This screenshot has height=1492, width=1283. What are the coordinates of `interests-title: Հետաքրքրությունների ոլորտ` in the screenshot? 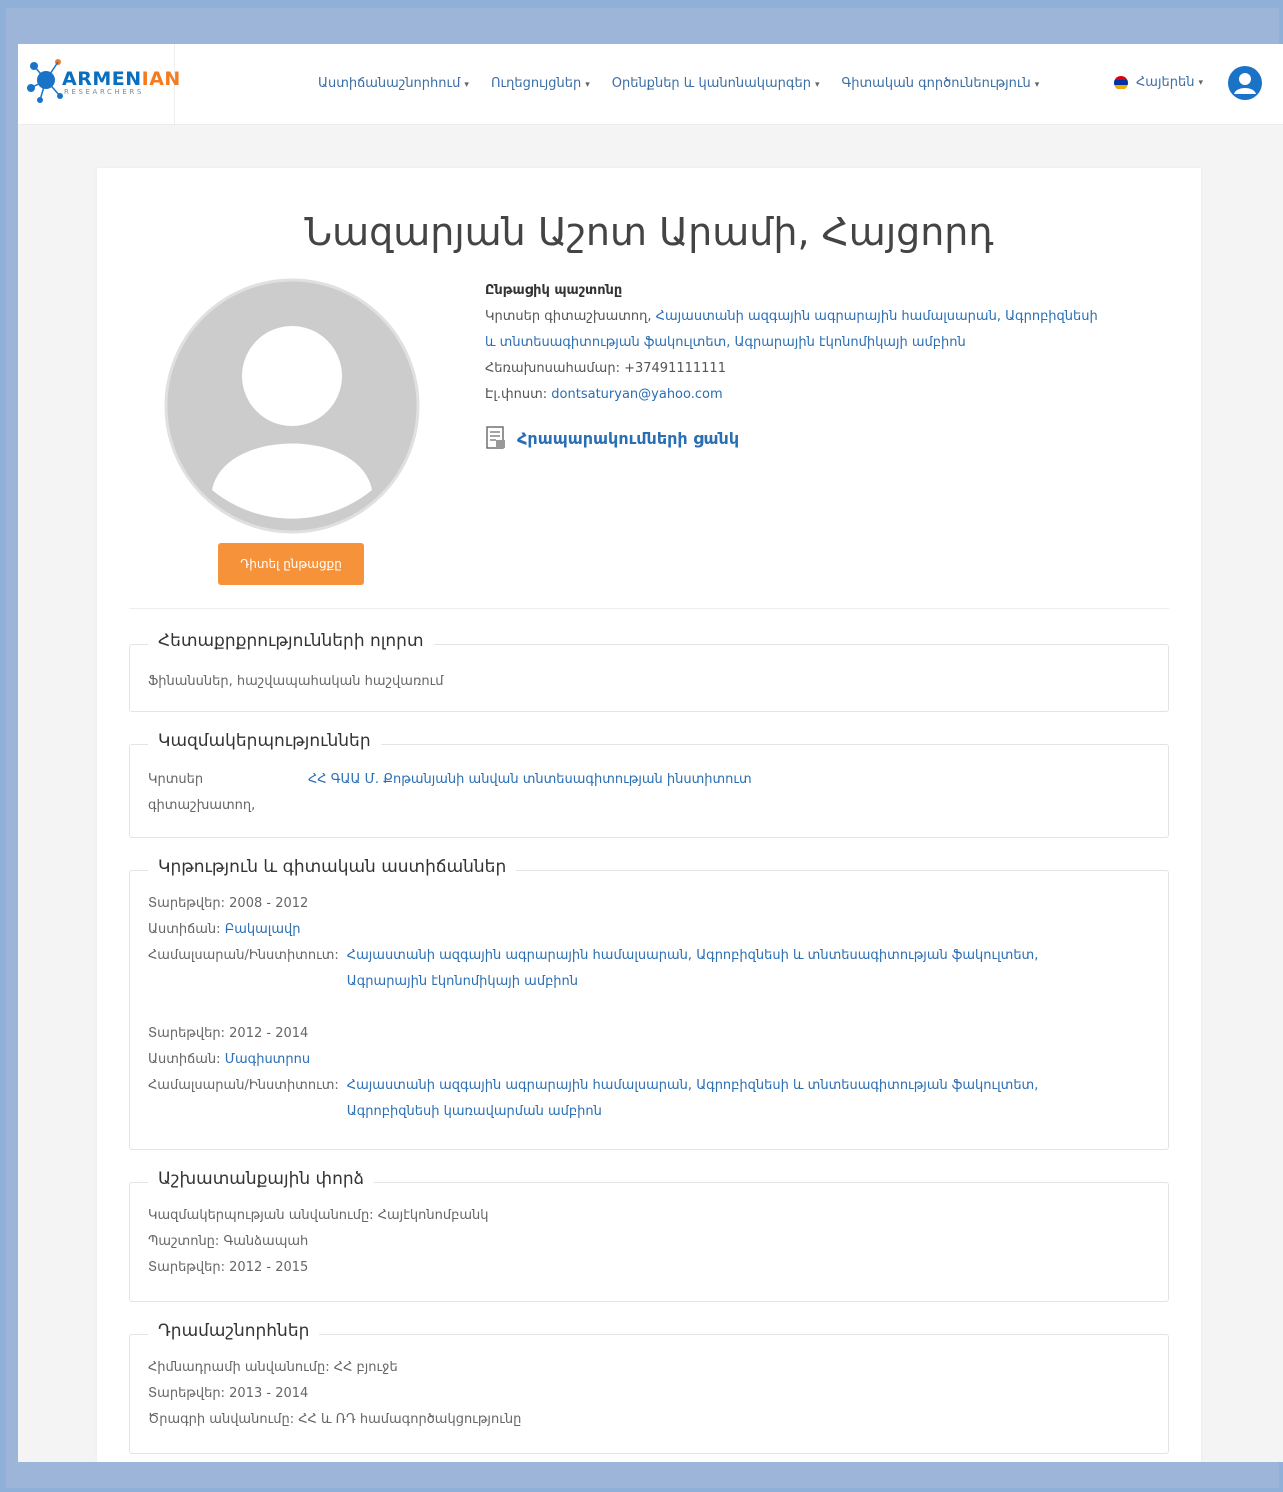 It's located at (291, 641).